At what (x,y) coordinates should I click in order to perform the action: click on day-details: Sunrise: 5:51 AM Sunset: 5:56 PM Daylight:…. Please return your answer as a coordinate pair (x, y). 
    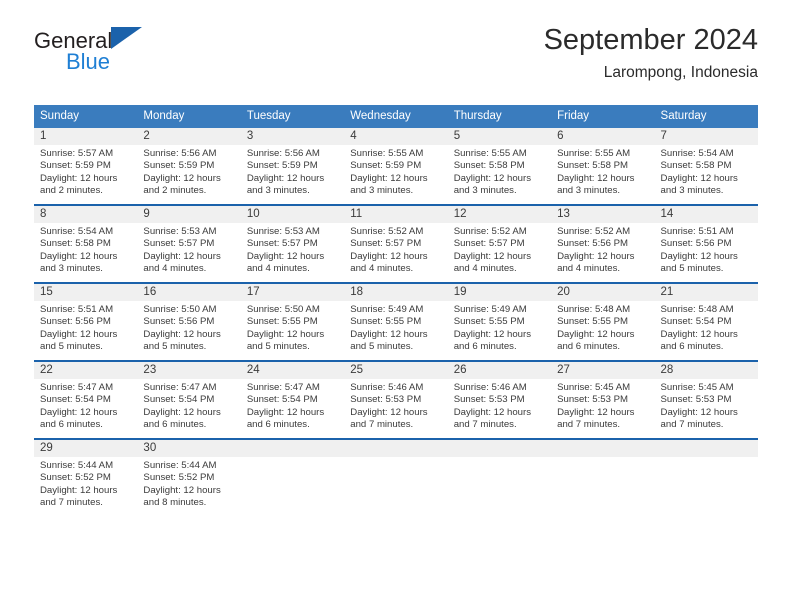
    Looking at the image, I should click on (85, 327).